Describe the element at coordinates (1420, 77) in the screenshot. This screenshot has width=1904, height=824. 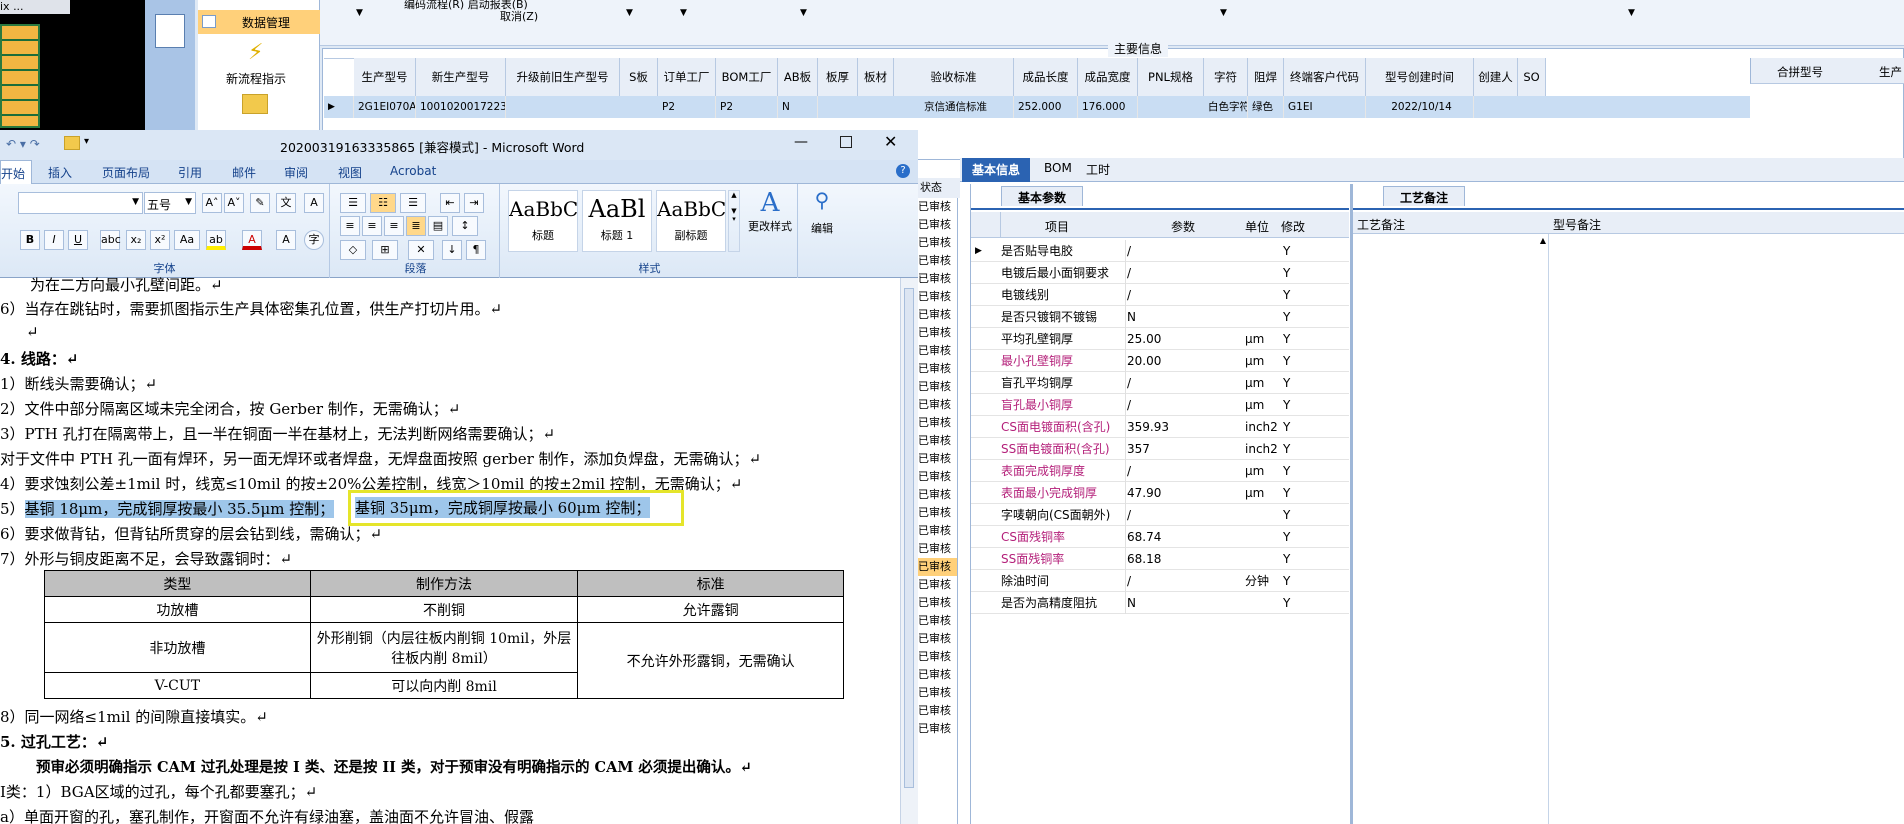
I see `col-header: 型号创建时间` at that location.